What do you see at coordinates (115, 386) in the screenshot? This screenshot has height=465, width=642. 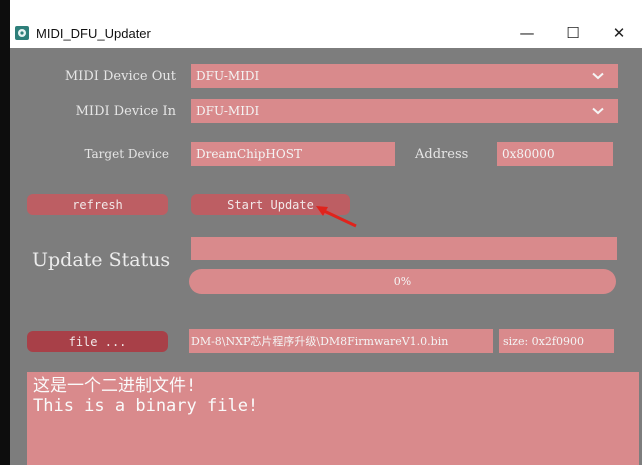 I see `output-line-1: 这是一个二进制文件!` at bounding box center [115, 386].